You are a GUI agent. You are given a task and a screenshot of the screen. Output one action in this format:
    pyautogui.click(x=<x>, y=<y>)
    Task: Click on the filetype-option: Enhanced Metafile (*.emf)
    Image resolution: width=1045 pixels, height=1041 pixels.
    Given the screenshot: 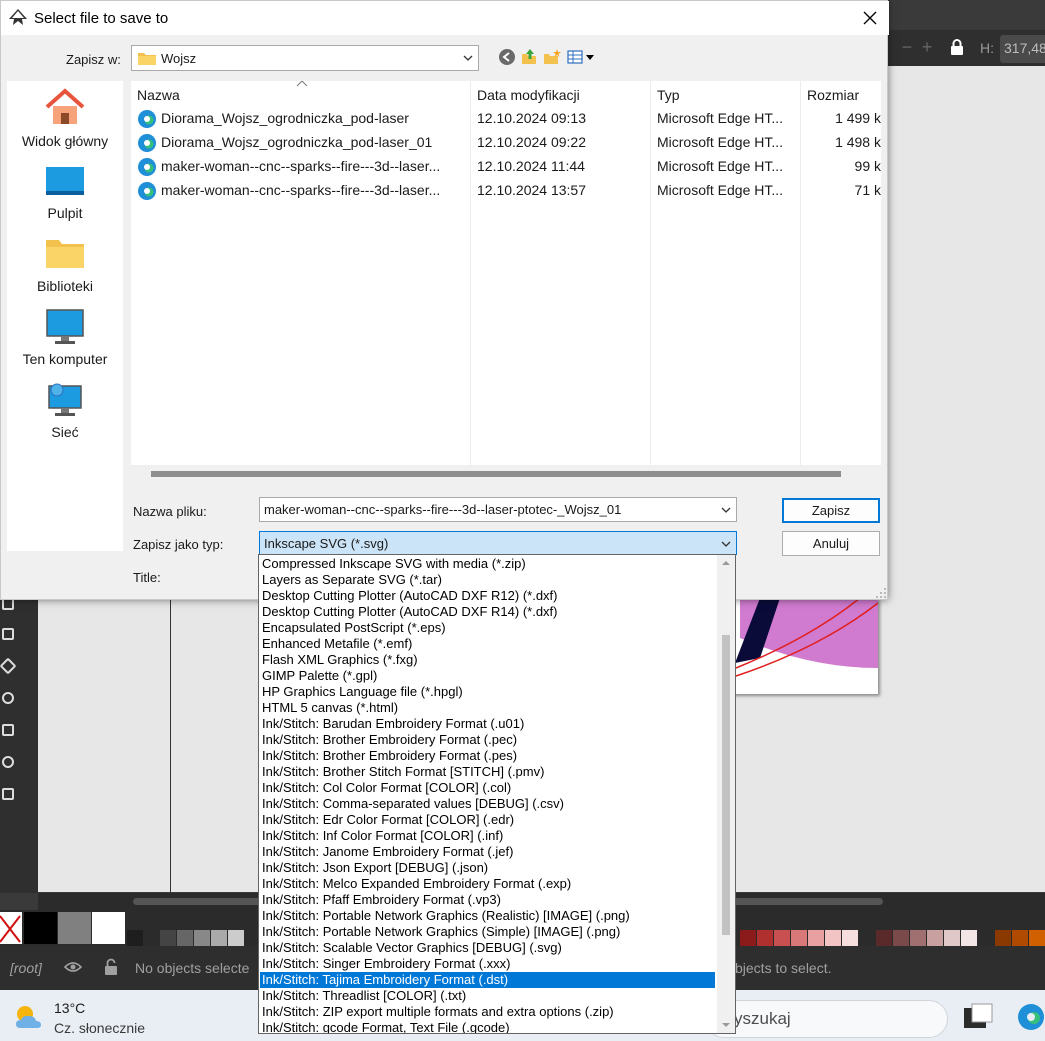 What is the action you would take?
    pyautogui.click(x=487, y=644)
    